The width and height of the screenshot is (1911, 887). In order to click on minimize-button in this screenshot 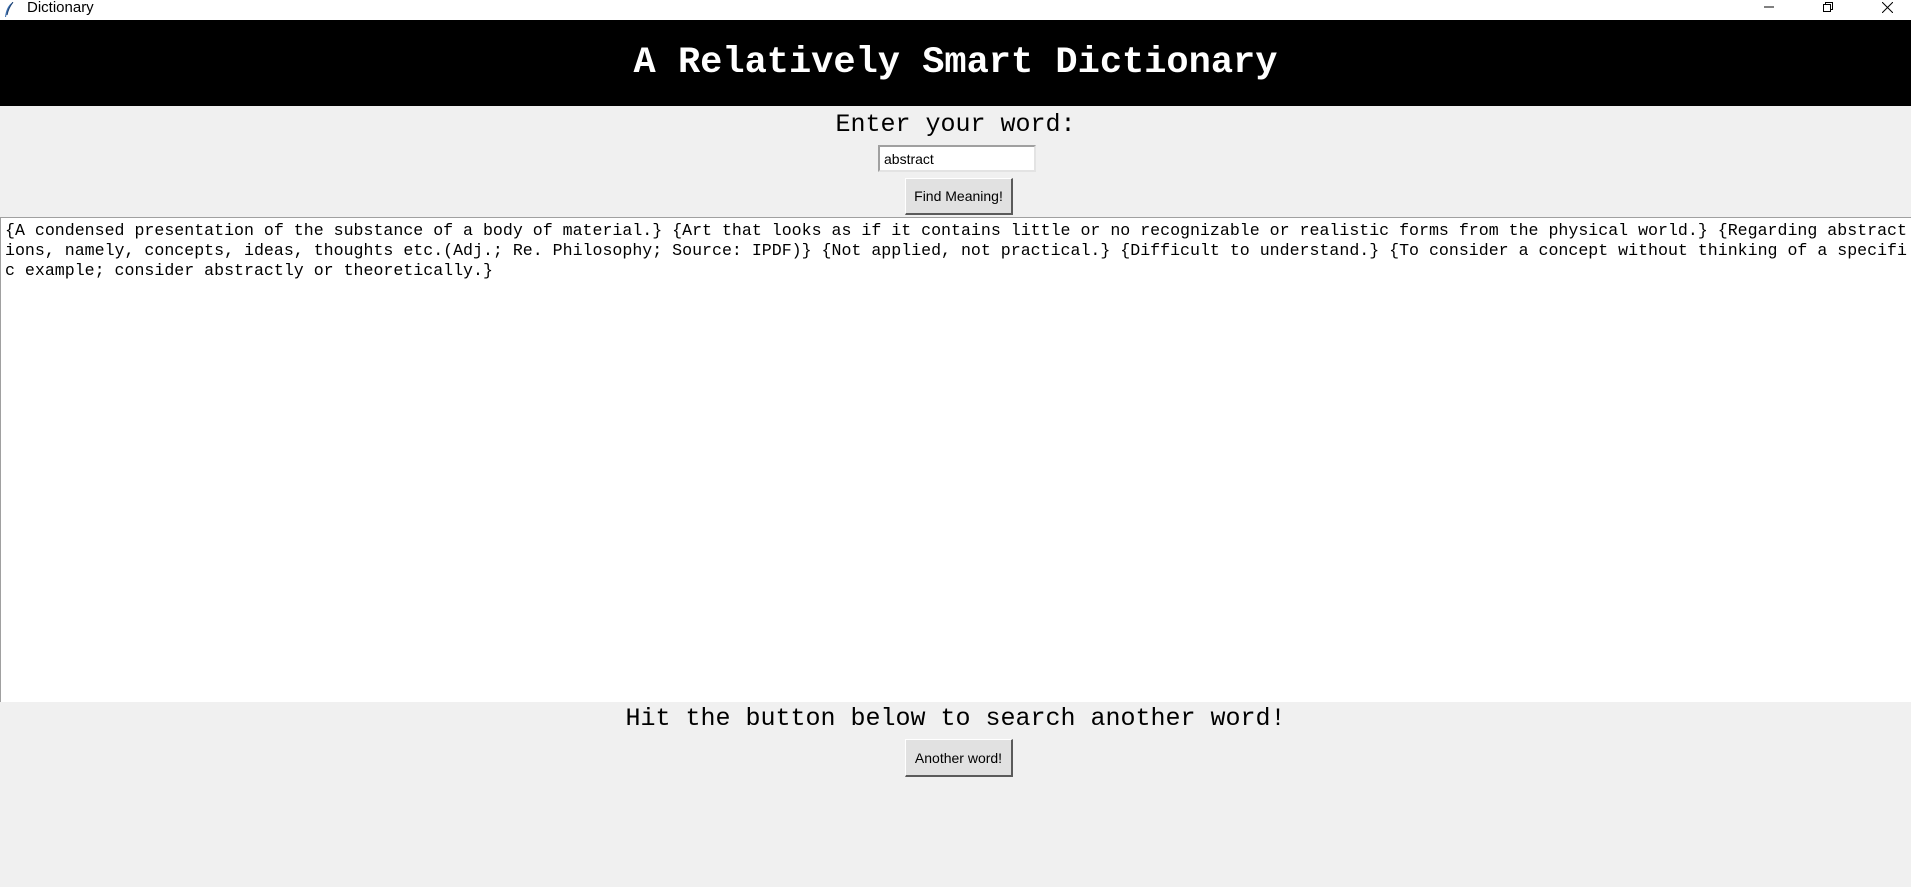, I will do `click(1769, 7)`.